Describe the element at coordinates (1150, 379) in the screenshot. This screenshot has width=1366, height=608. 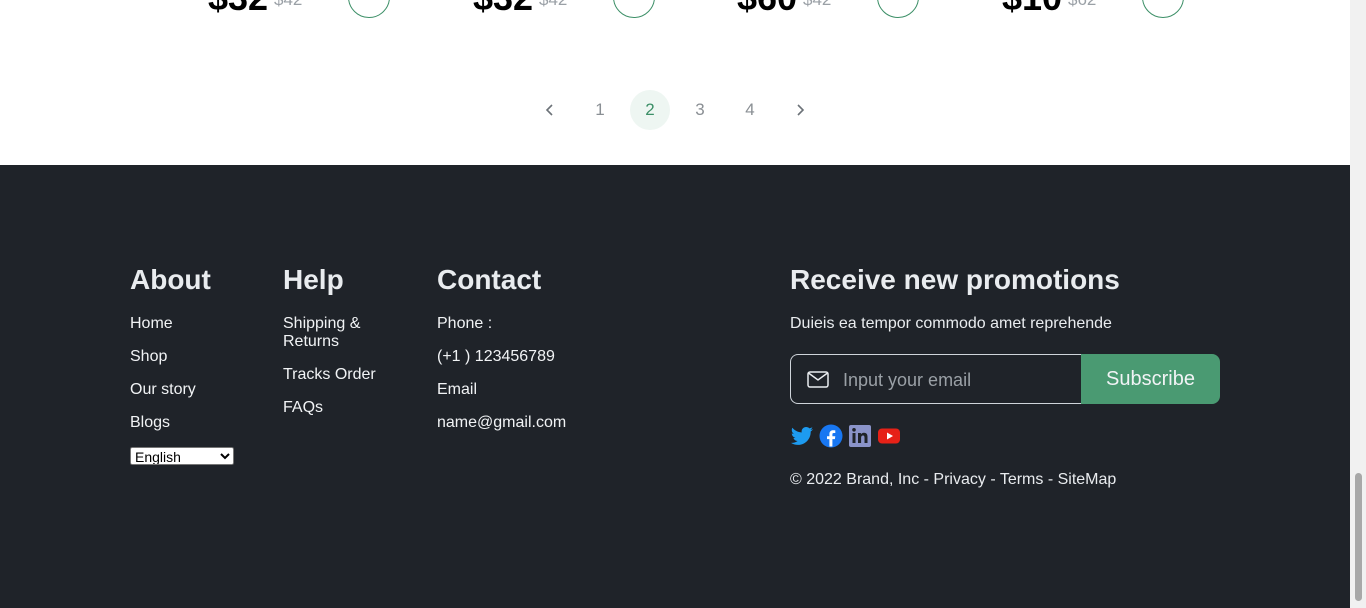
I see `subscribe-button: Subscribe` at that location.